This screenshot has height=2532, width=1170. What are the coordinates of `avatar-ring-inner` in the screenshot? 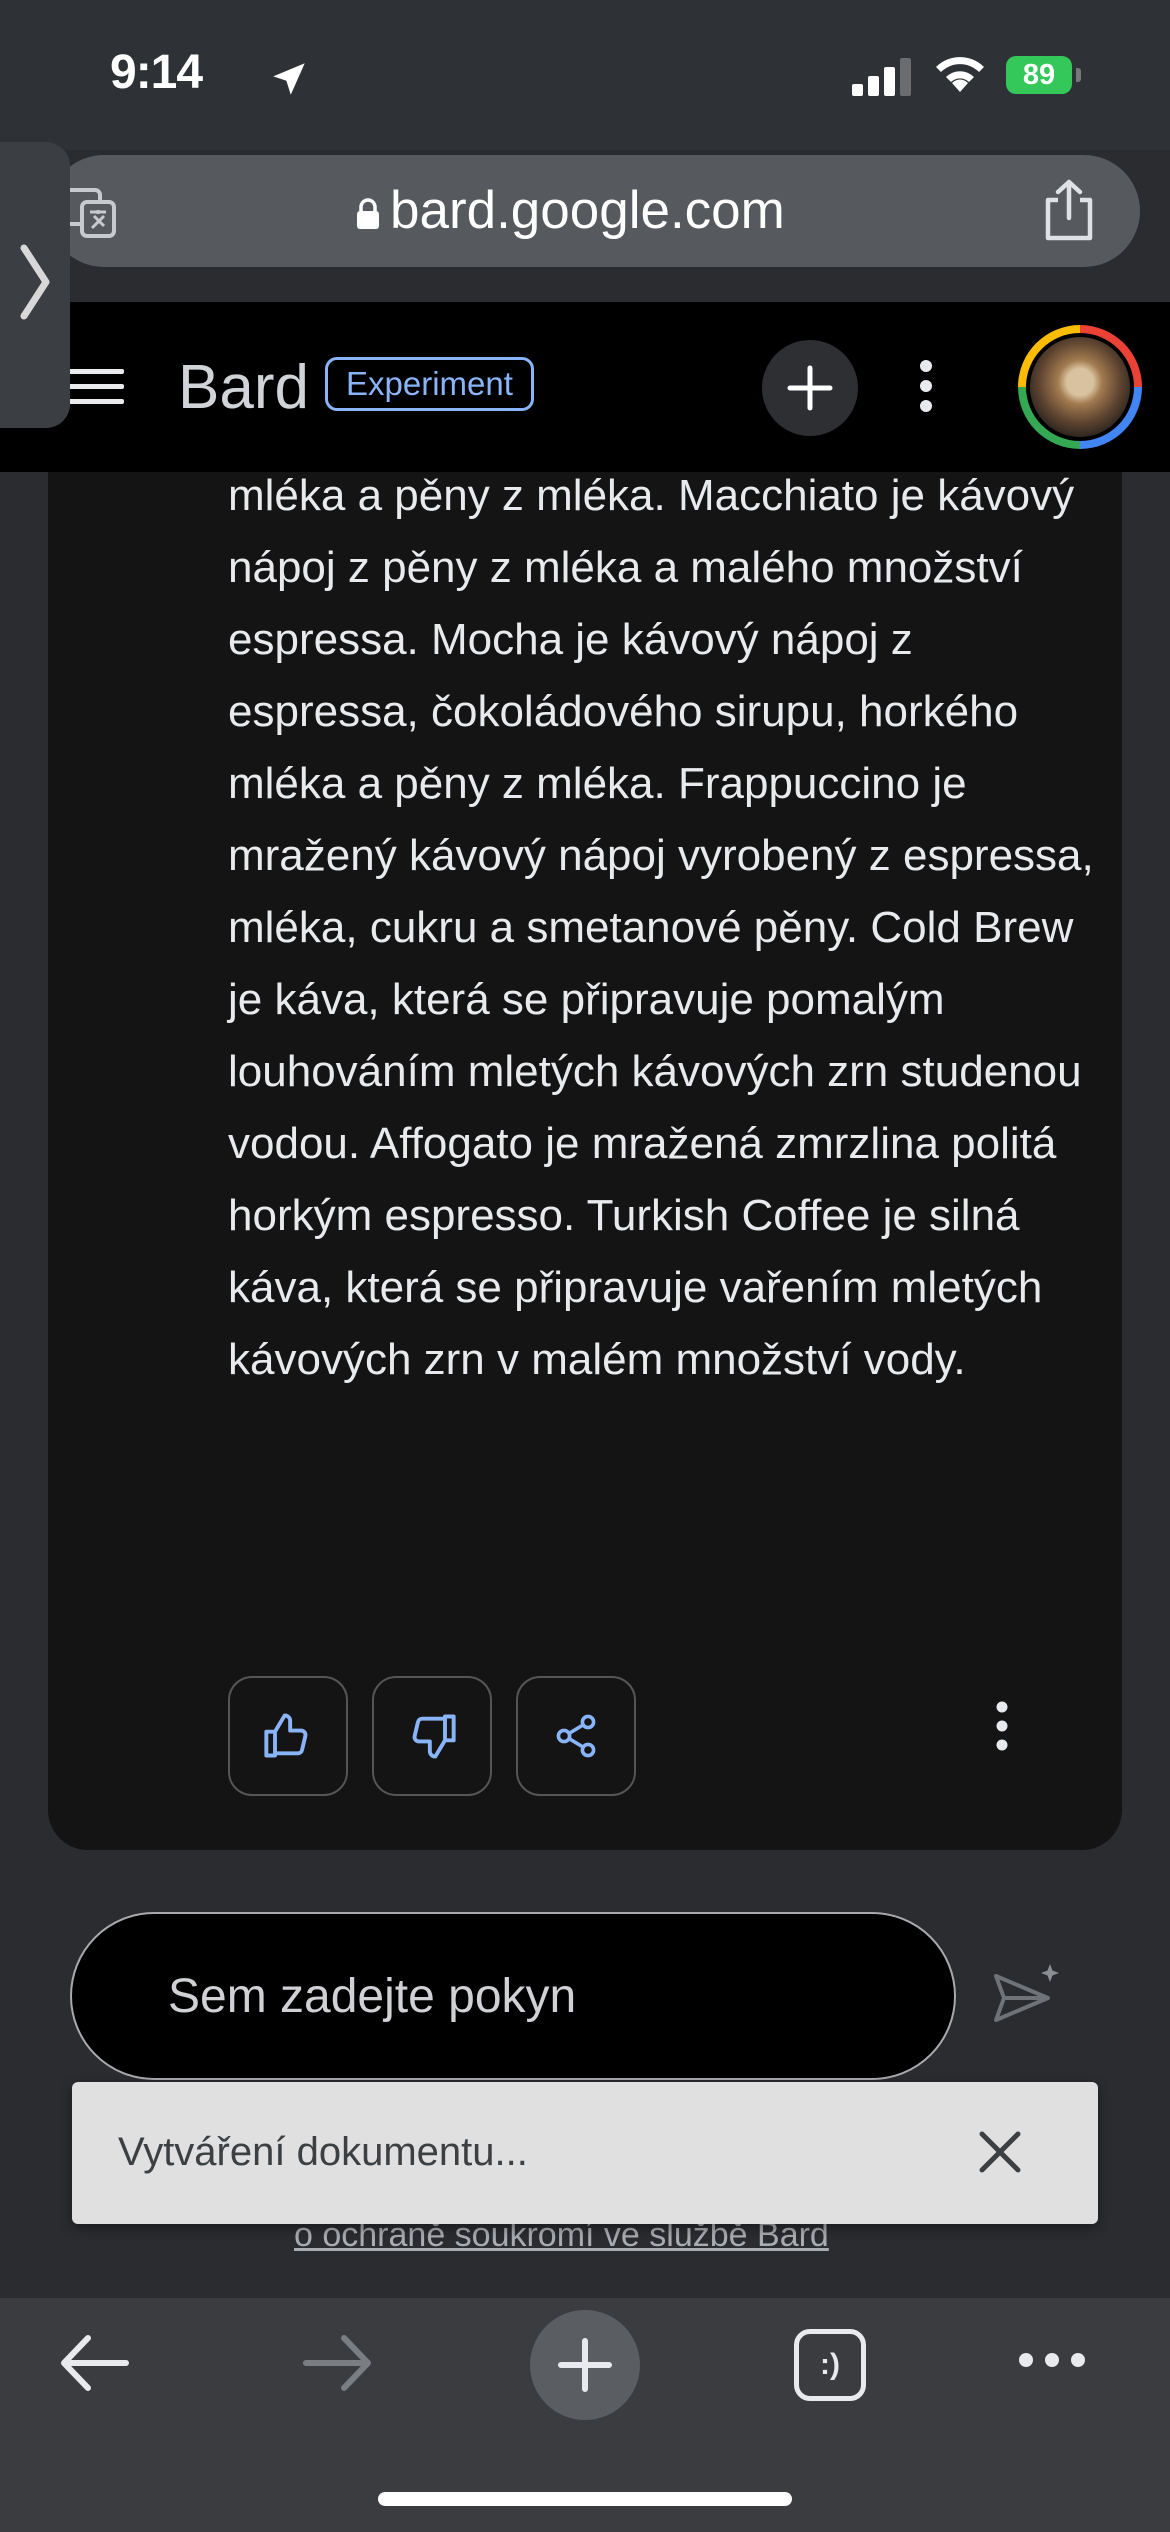 It's located at (1080, 387).